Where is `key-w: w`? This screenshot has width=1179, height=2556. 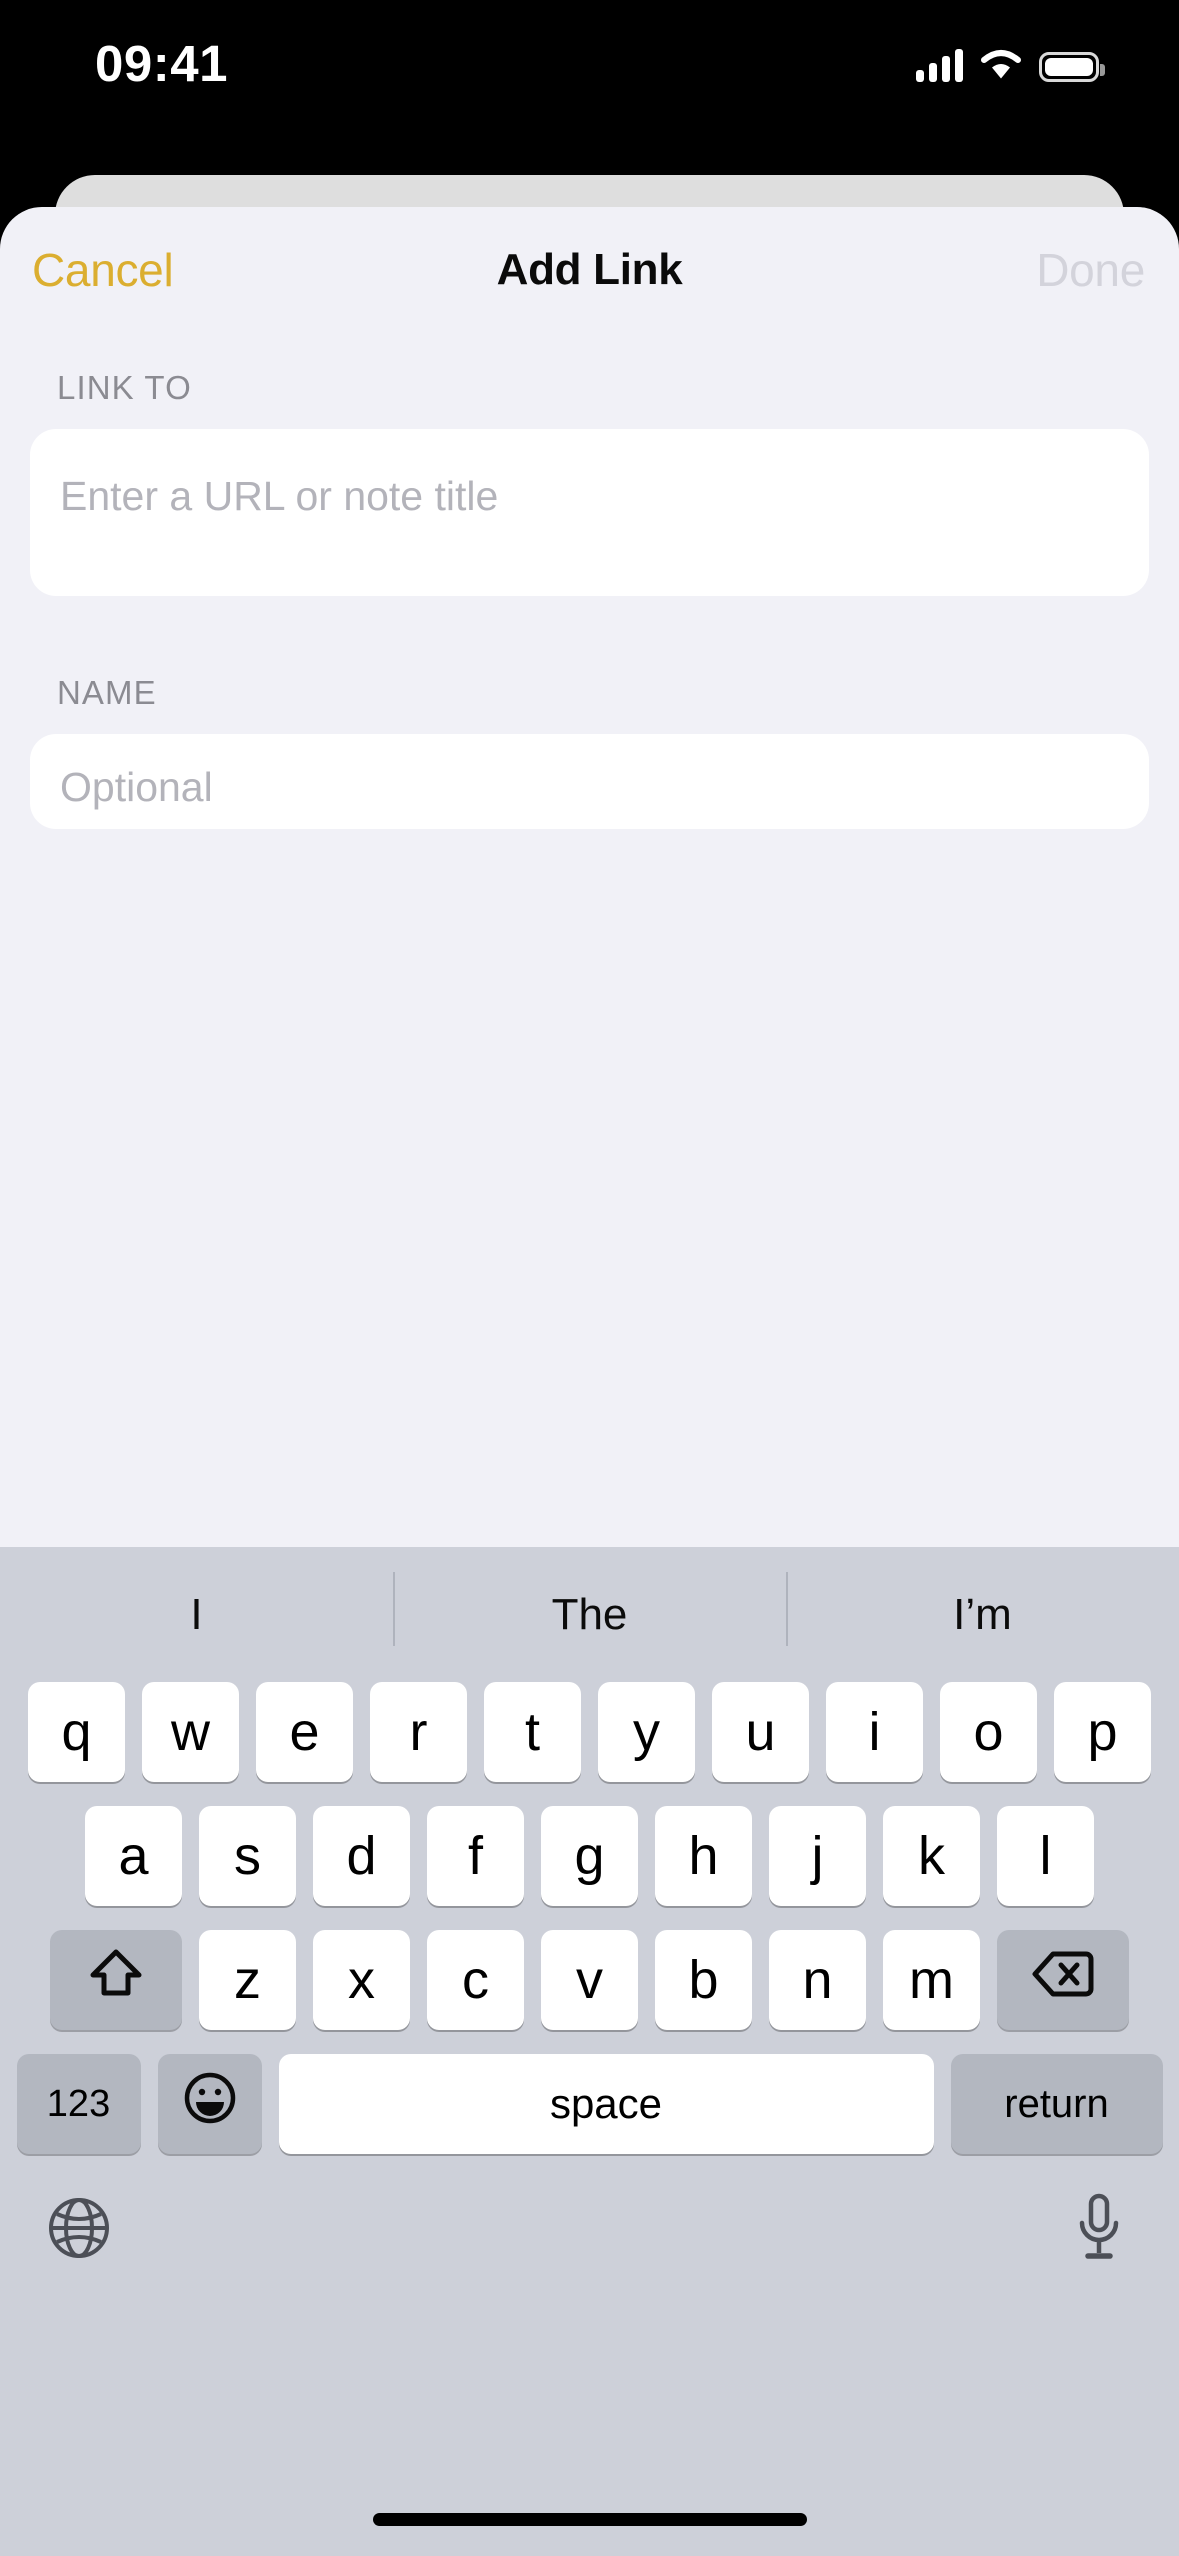
key-w: w is located at coordinates (190, 1732).